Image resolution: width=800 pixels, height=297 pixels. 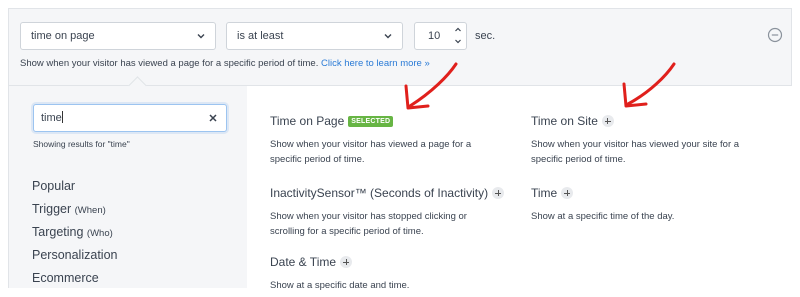 What do you see at coordinates (99, 233) in the screenshot?
I see `sidebar-item-sublabel: (Who)` at bounding box center [99, 233].